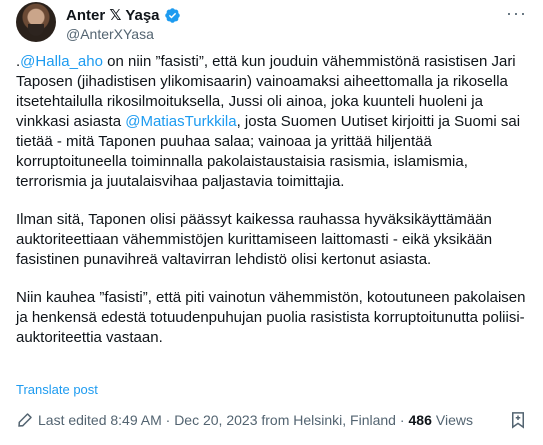 The height and width of the screenshot is (445, 543). Describe the element at coordinates (36, 22) in the screenshot. I see `author-avatar` at that location.